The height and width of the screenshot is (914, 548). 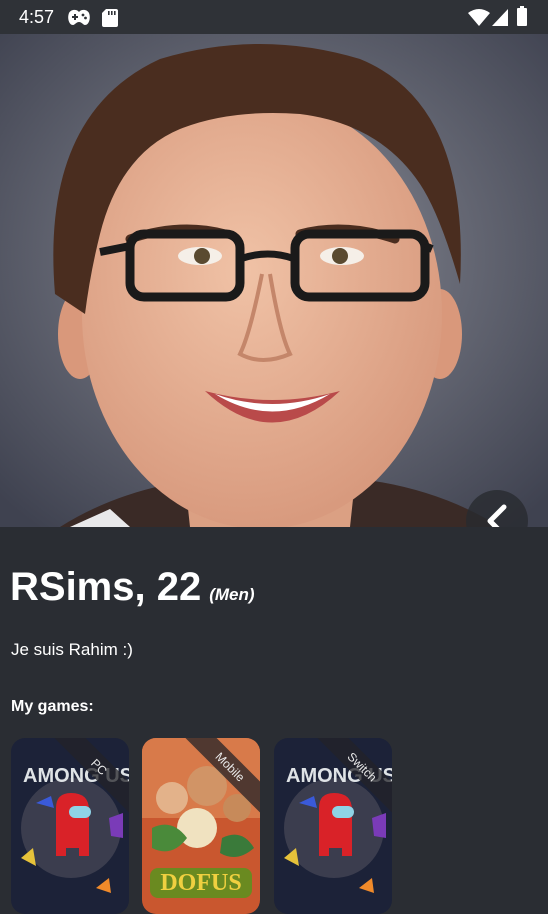 What do you see at coordinates (52, 706) in the screenshot?
I see `games-section-title: My games:` at bounding box center [52, 706].